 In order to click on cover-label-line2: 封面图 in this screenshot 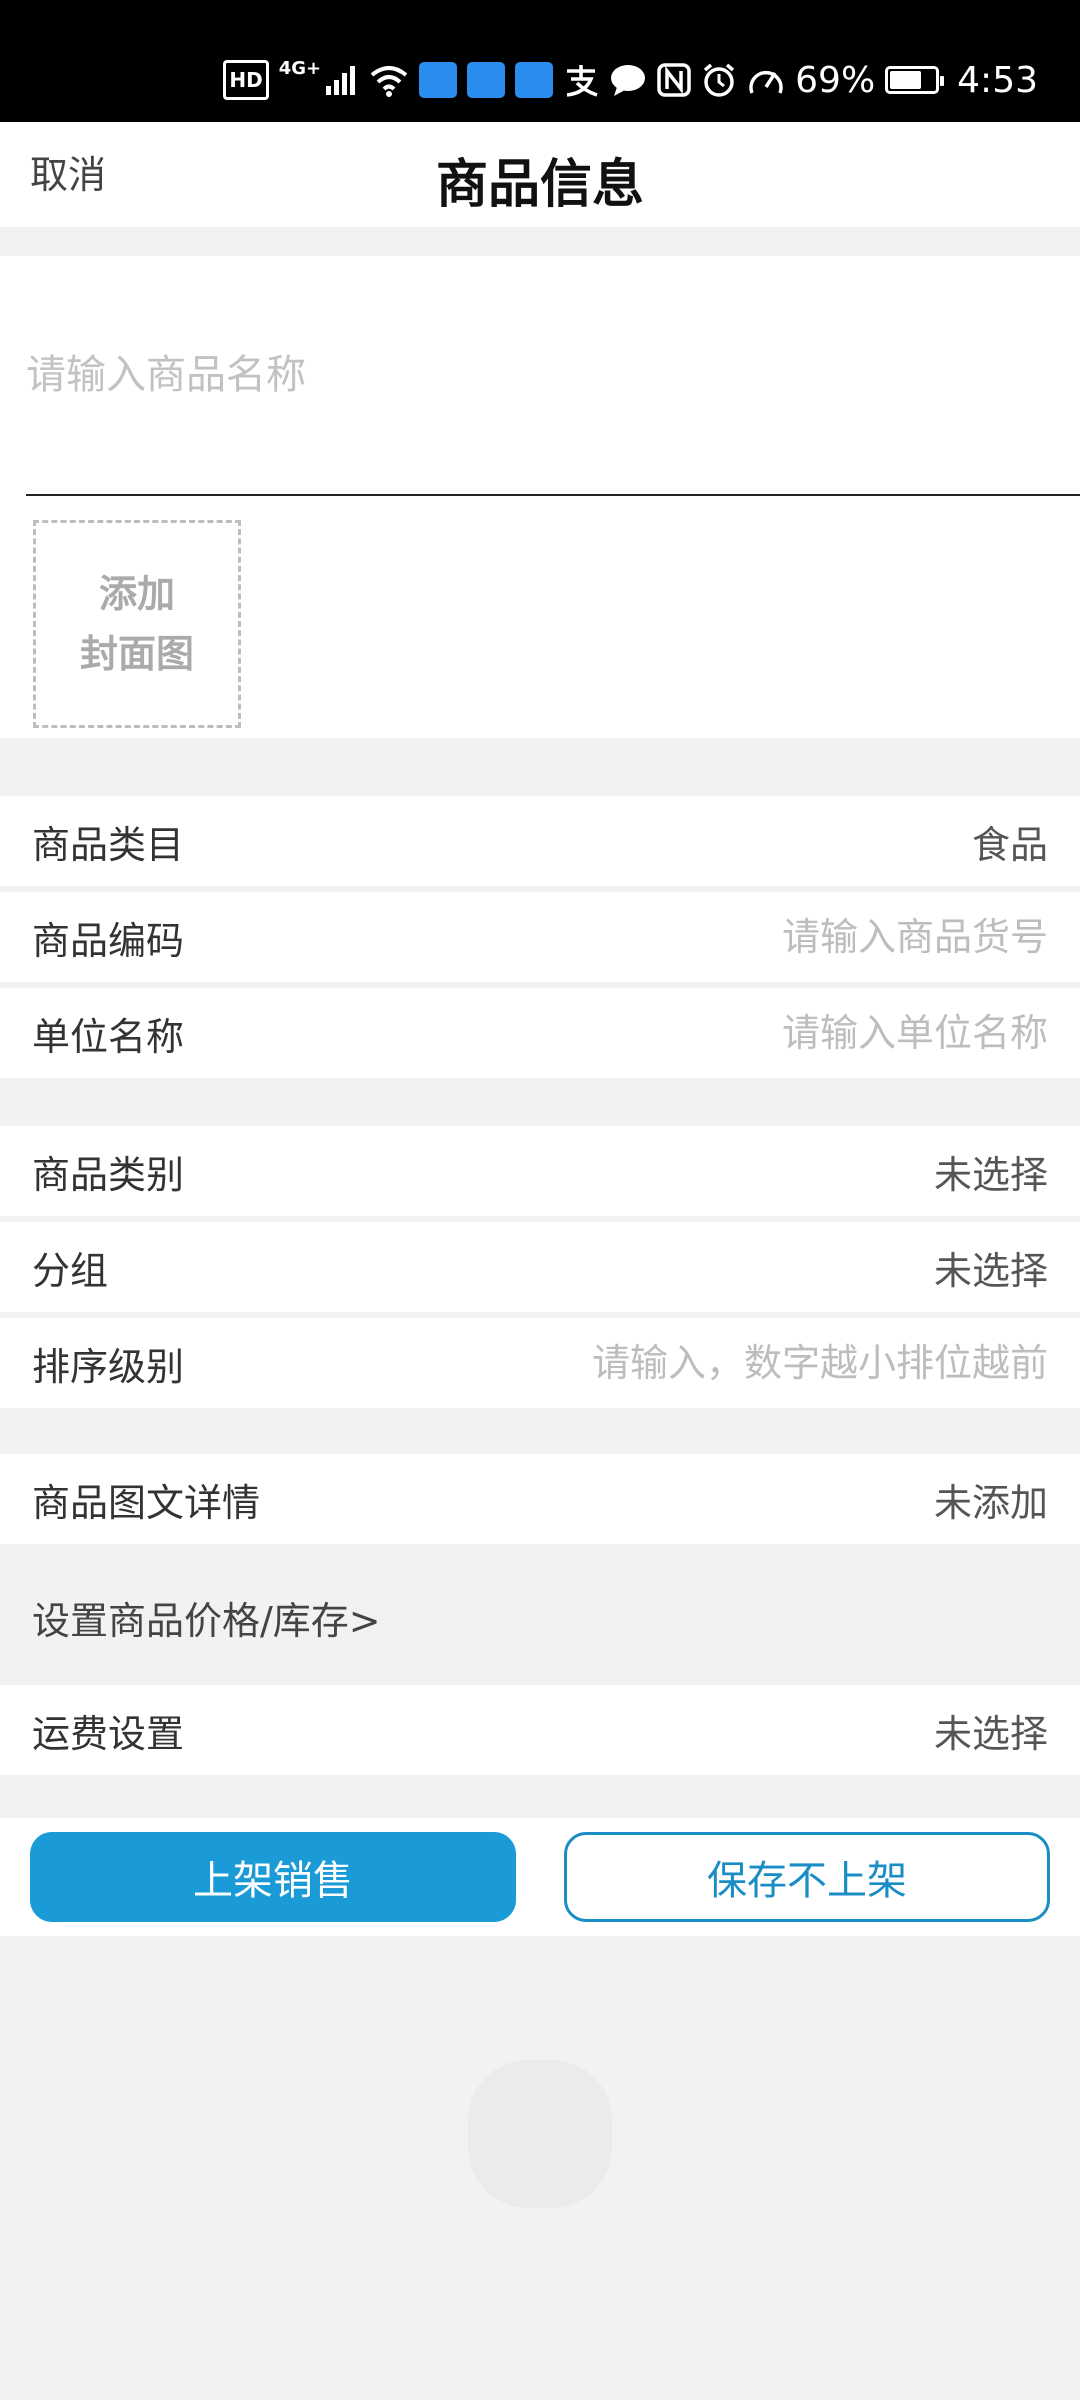, I will do `click(136, 654)`.